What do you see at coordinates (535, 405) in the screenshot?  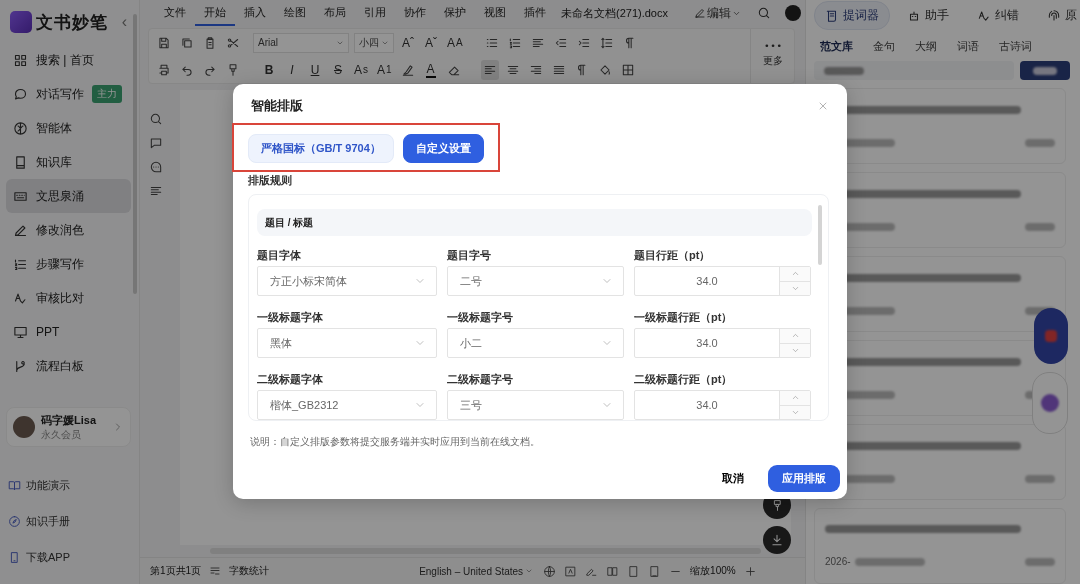 I see `dropdown-field: 三号` at bounding box center [535, 405].